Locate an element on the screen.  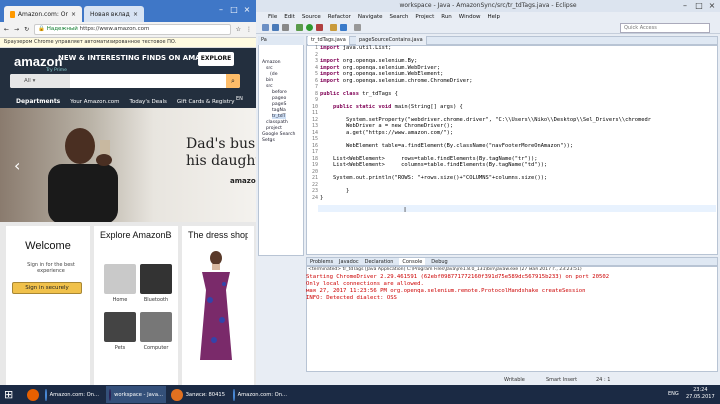
tree-tagna: tagNa is located at coordinates (279, 110).